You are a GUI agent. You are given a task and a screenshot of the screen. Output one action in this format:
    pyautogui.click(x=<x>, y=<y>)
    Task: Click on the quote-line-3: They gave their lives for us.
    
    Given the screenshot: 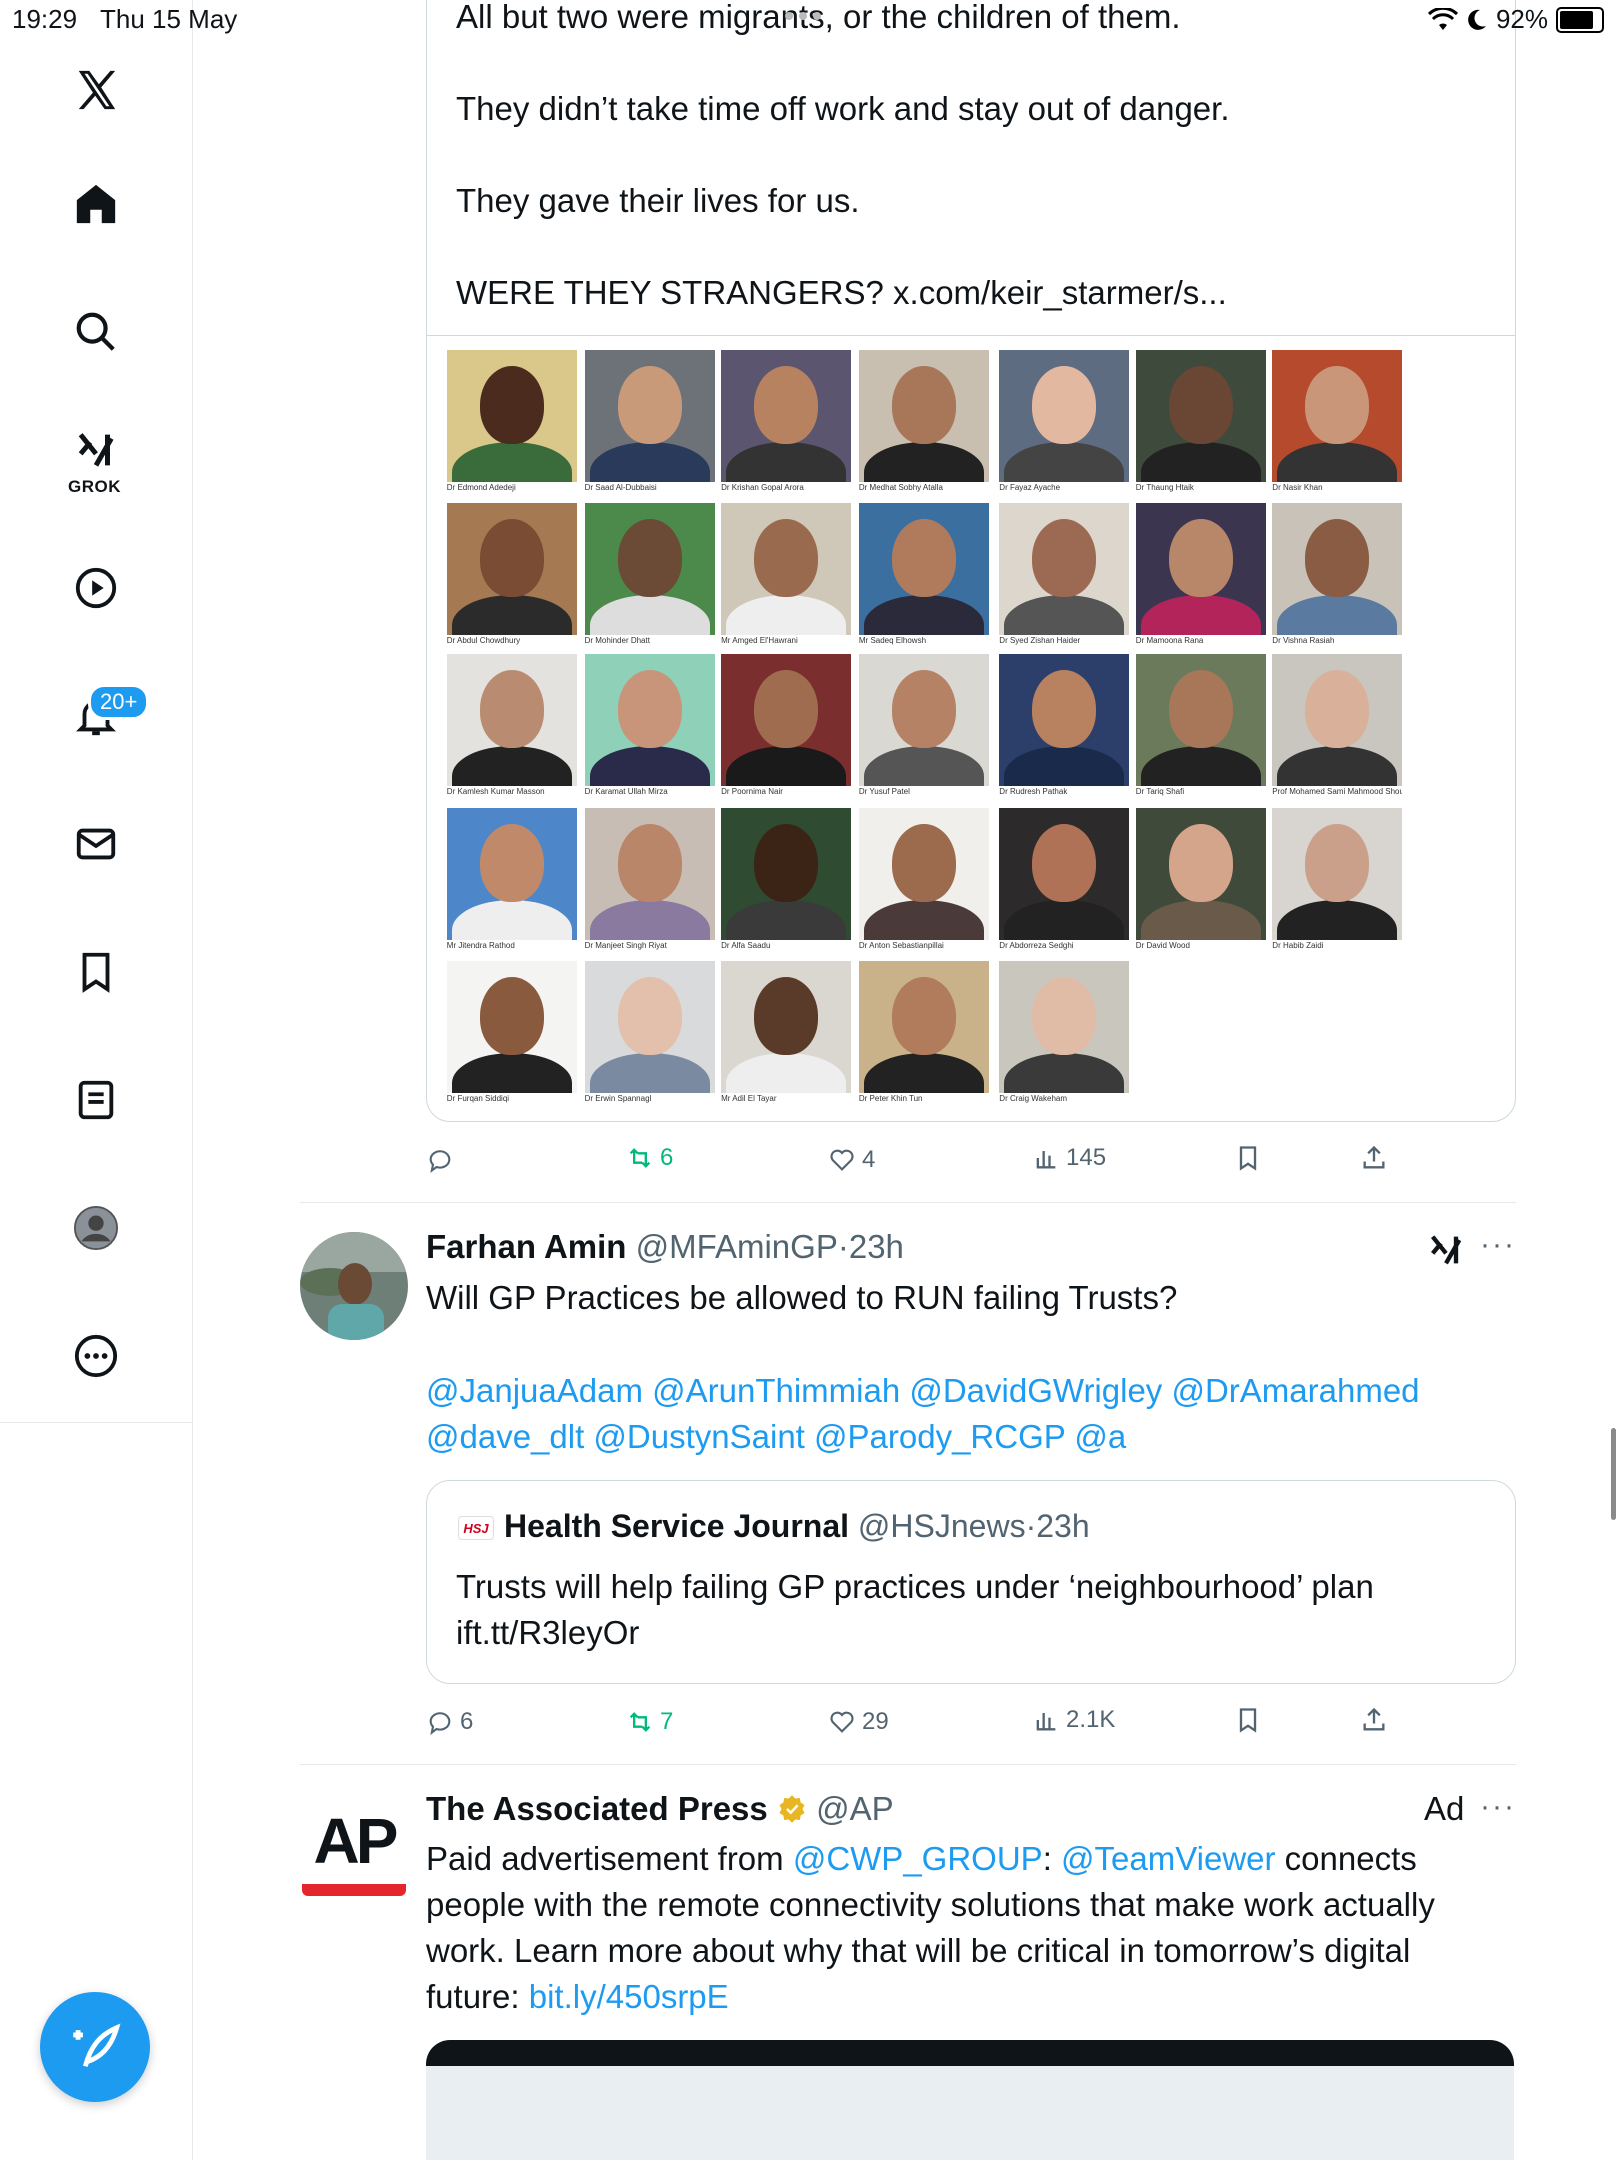 What is the action you would take?
    pyautogui.click(x=658, y=200)
    